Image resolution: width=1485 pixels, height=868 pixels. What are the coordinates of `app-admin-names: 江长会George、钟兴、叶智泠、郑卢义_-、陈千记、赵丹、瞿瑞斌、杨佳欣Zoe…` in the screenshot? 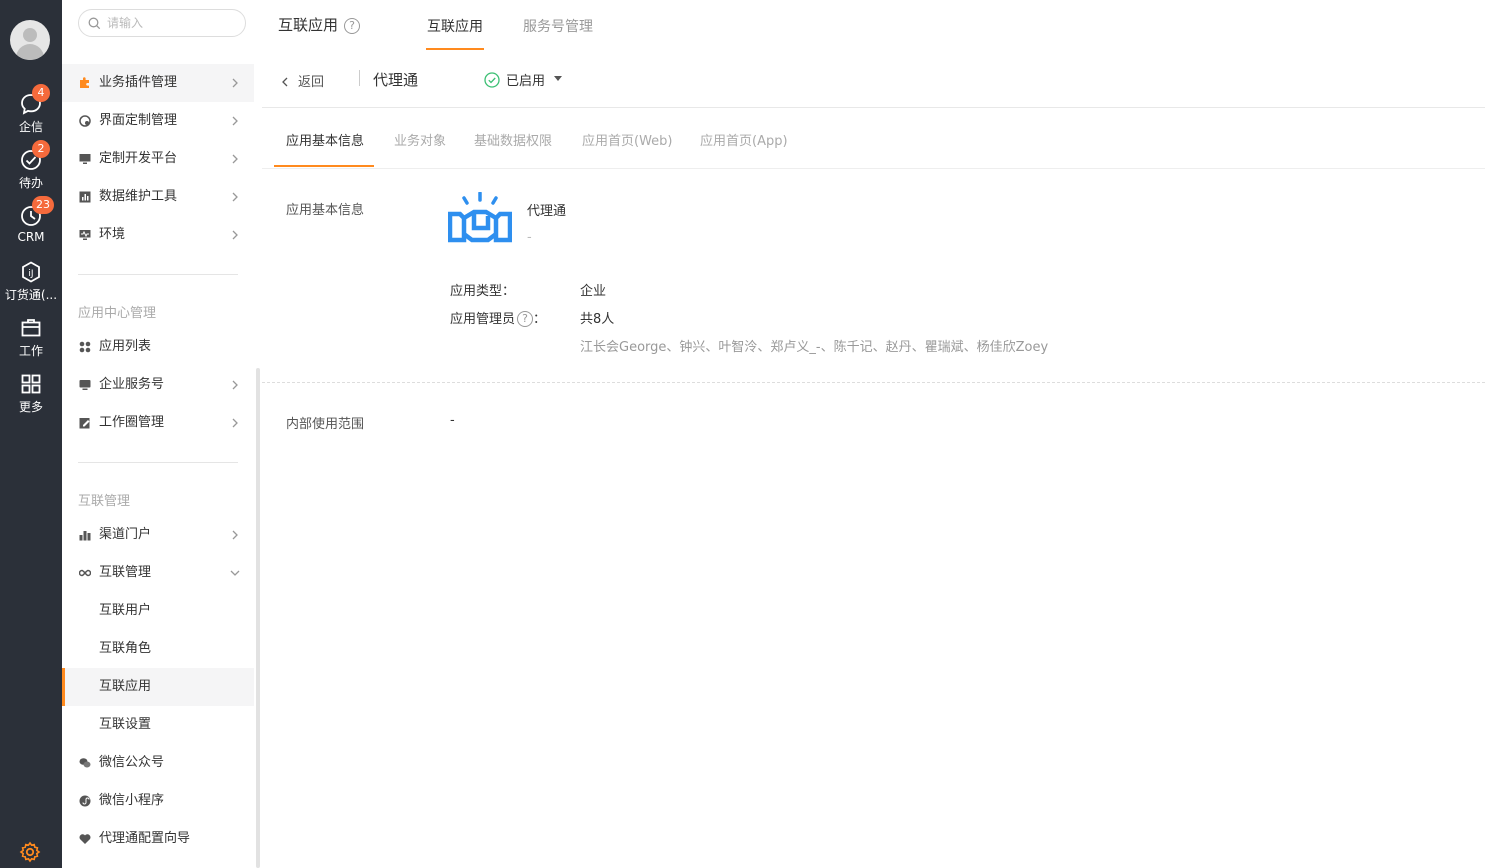 It's located at (814, 347).